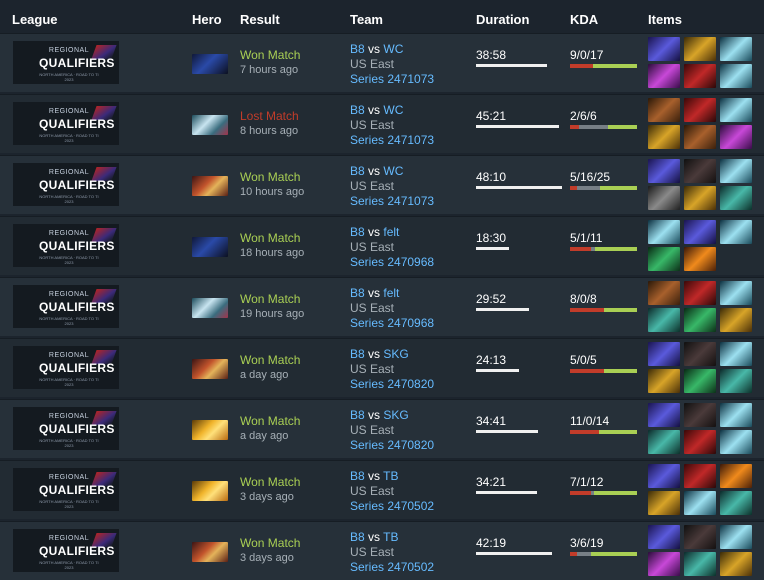 This screenshot has width=764, height=580. Describe the element at coordinates (664, 137) in the screenshot. I see `gold-blade-icon` at that location.